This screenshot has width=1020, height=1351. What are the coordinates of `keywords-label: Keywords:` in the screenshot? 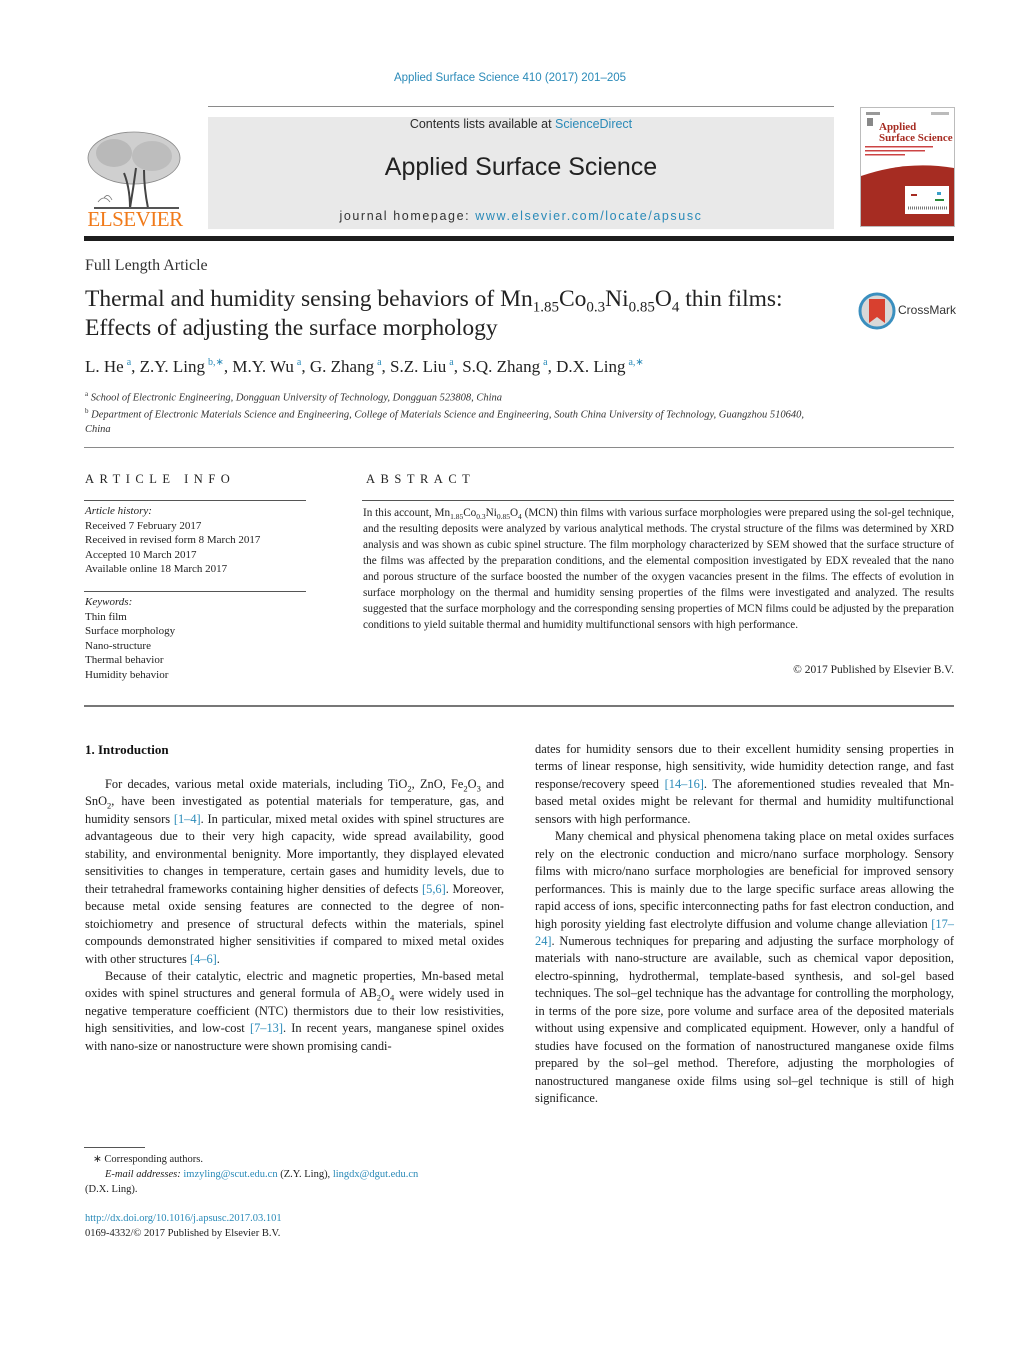 It's located at (109, 602).